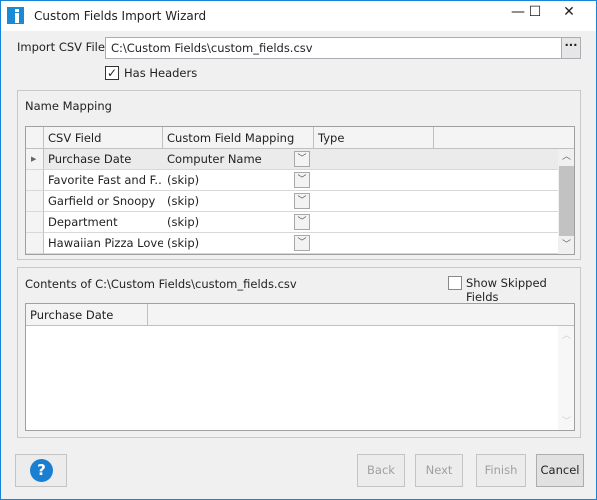 Image resolution: width=597 pixels, height=500 pixels. I want to click on next-button: Next, so click(439, 470).